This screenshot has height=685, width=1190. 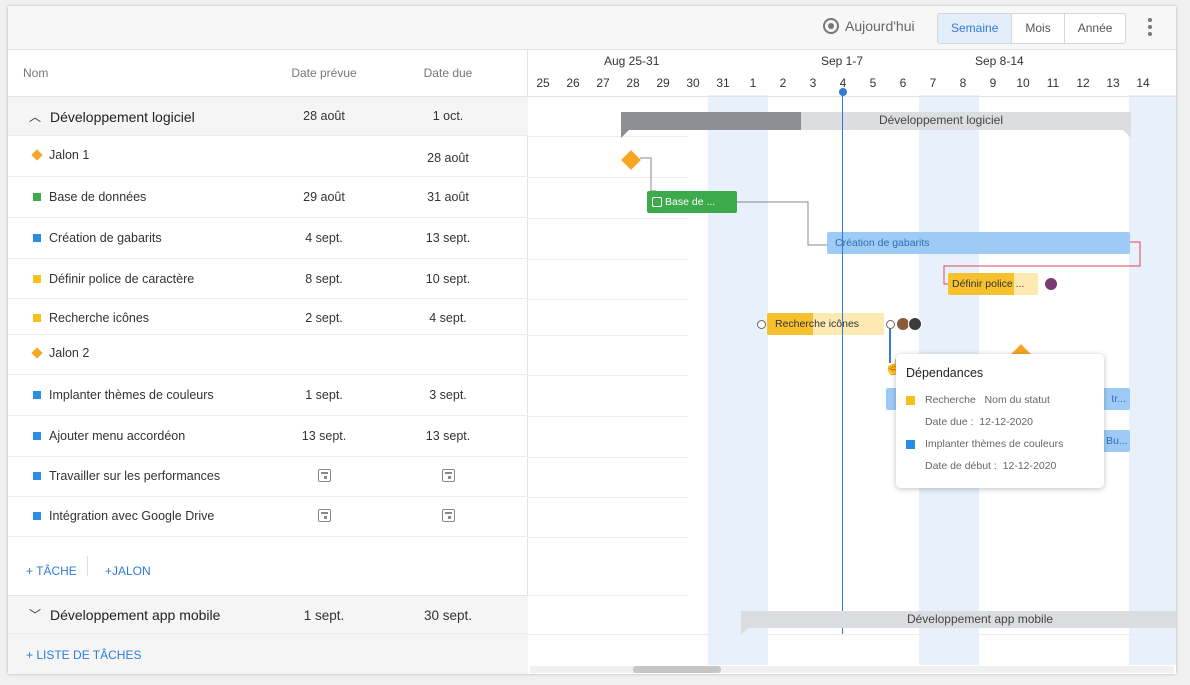 I want to click on footer-row: + LISTE DE TÂCHES, so click(x=268, y=654).